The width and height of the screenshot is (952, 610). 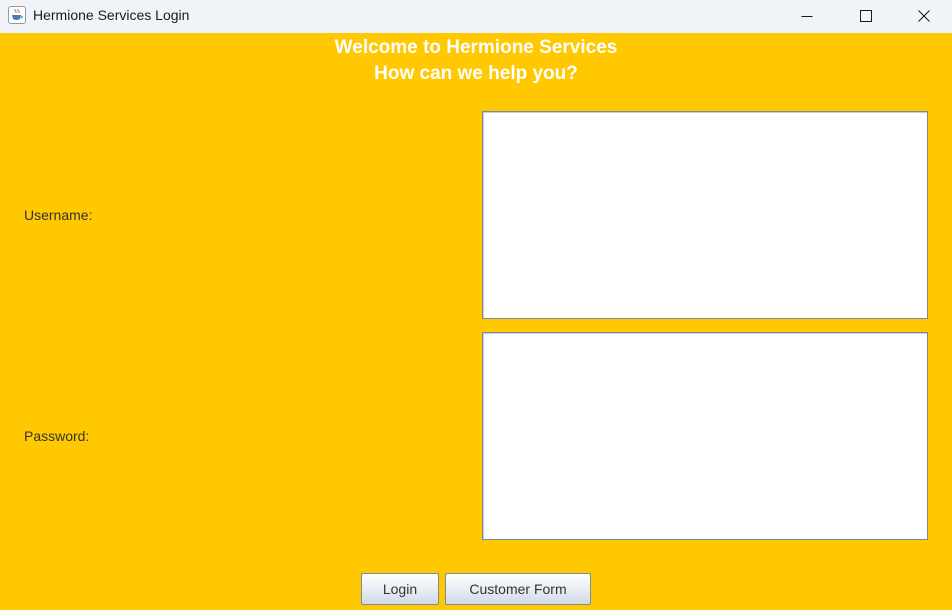 I want to click on maximize-icon, so click(x=866, y=16).